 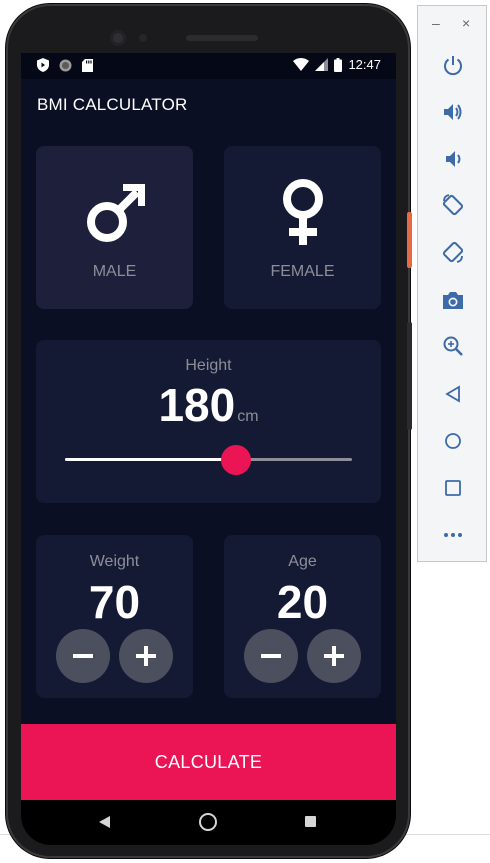 I want to click on height-value-row: 180 cm, so click(x=208, y=405).